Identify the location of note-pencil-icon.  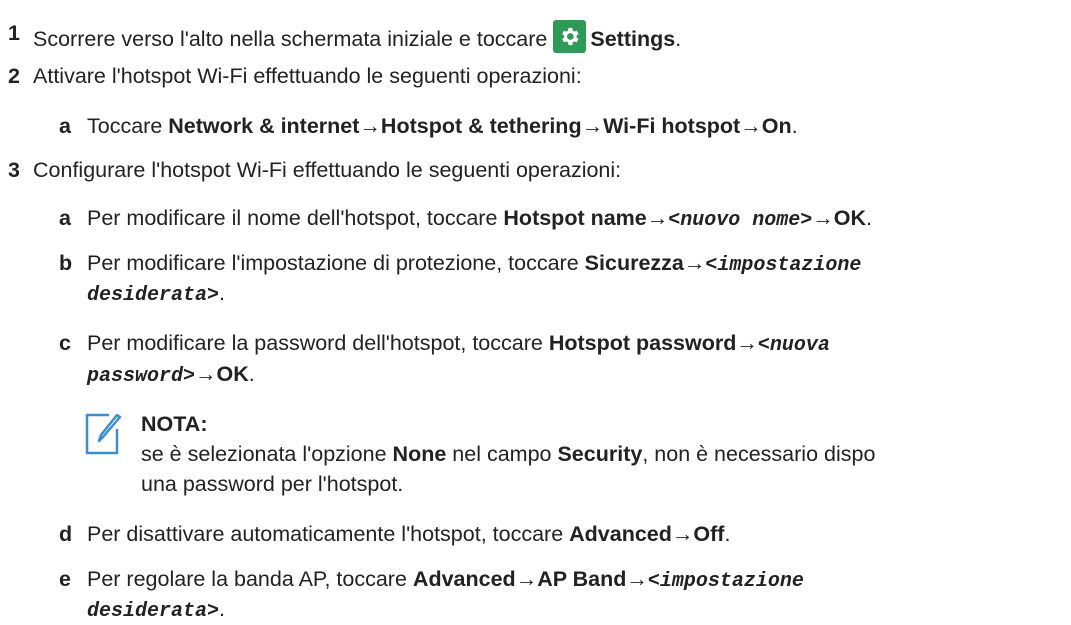
(103, 434).